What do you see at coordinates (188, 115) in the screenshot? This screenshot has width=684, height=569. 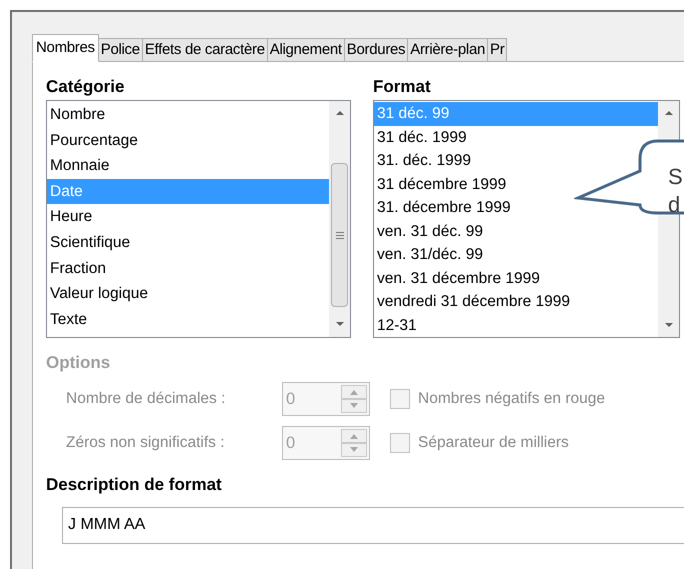 I see `list-item: Nombre` at bounding box center [188, 115].